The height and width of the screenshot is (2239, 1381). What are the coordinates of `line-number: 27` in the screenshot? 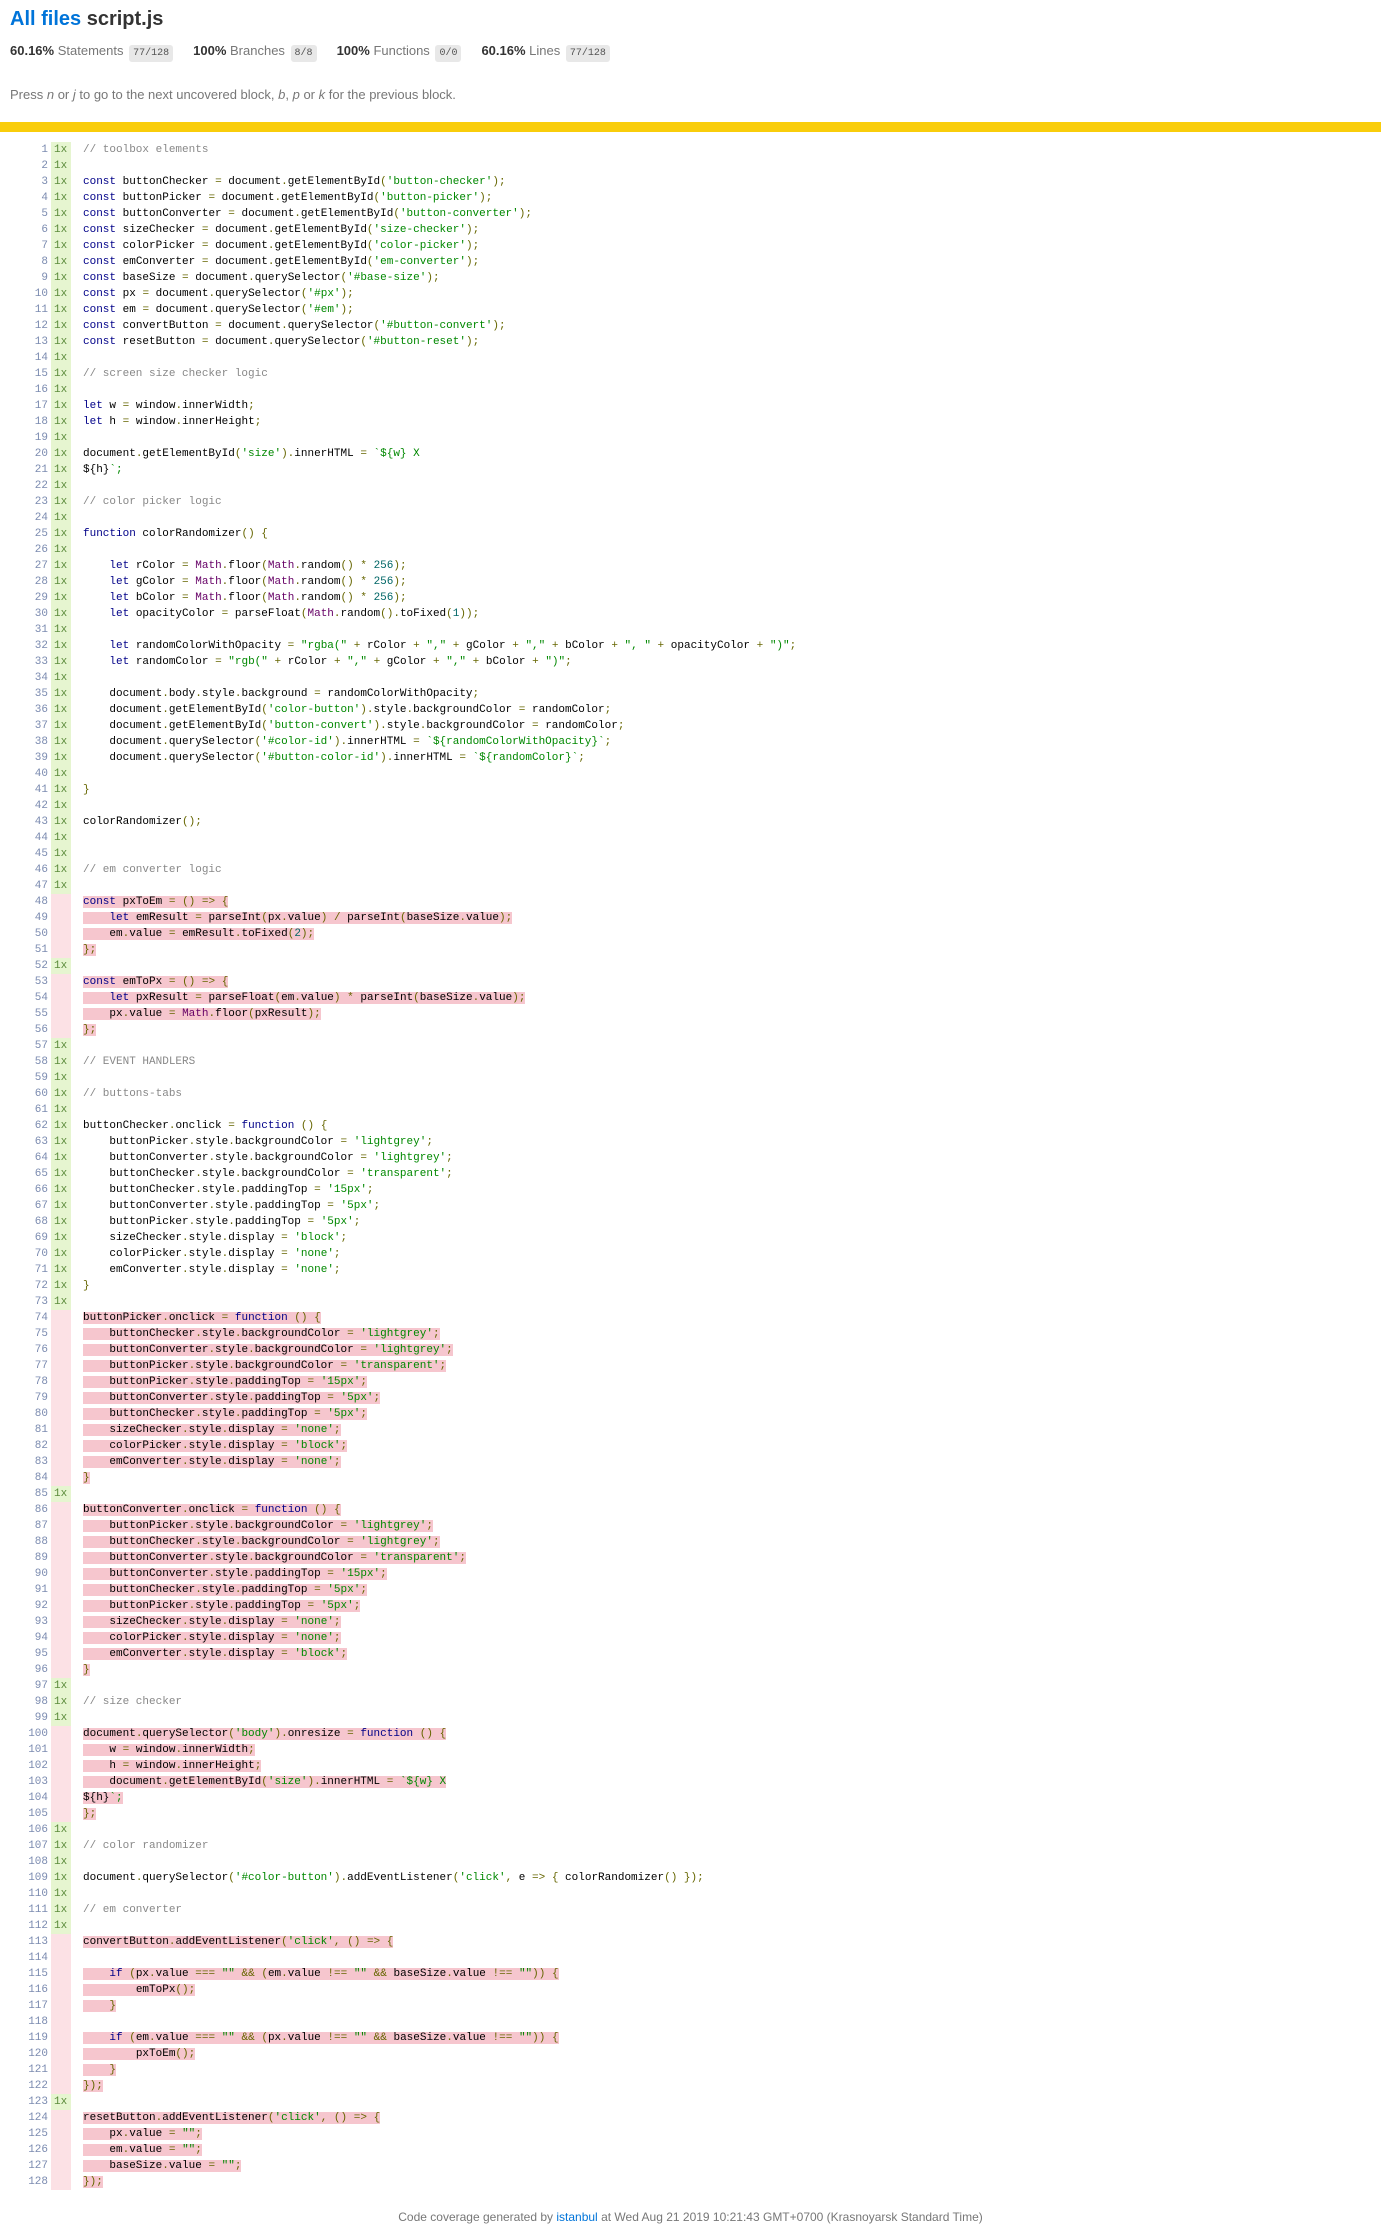 It's located at (34, 566).